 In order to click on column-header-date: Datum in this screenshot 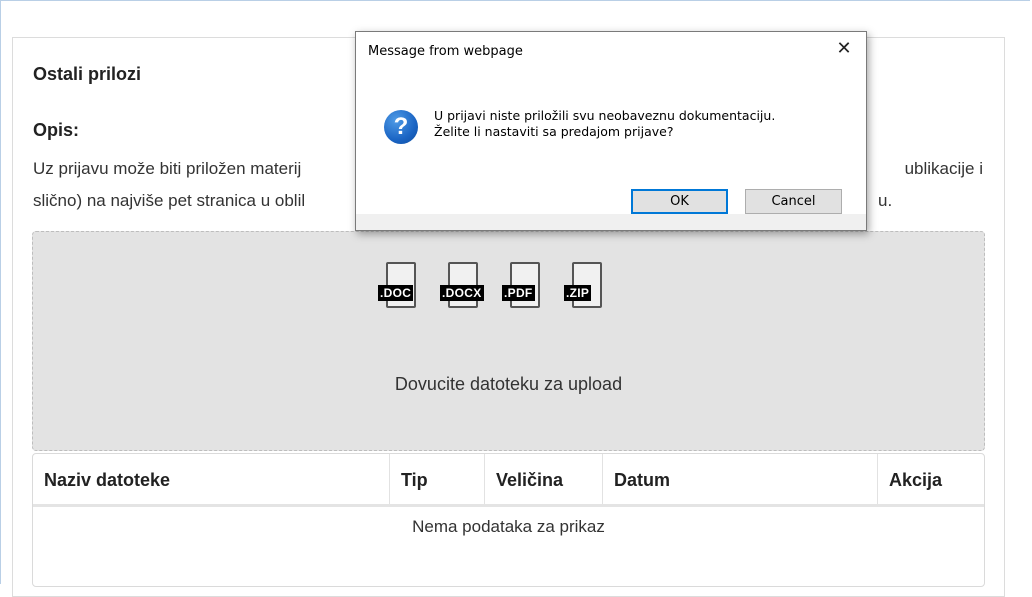, I will do `click(740, 479)`.